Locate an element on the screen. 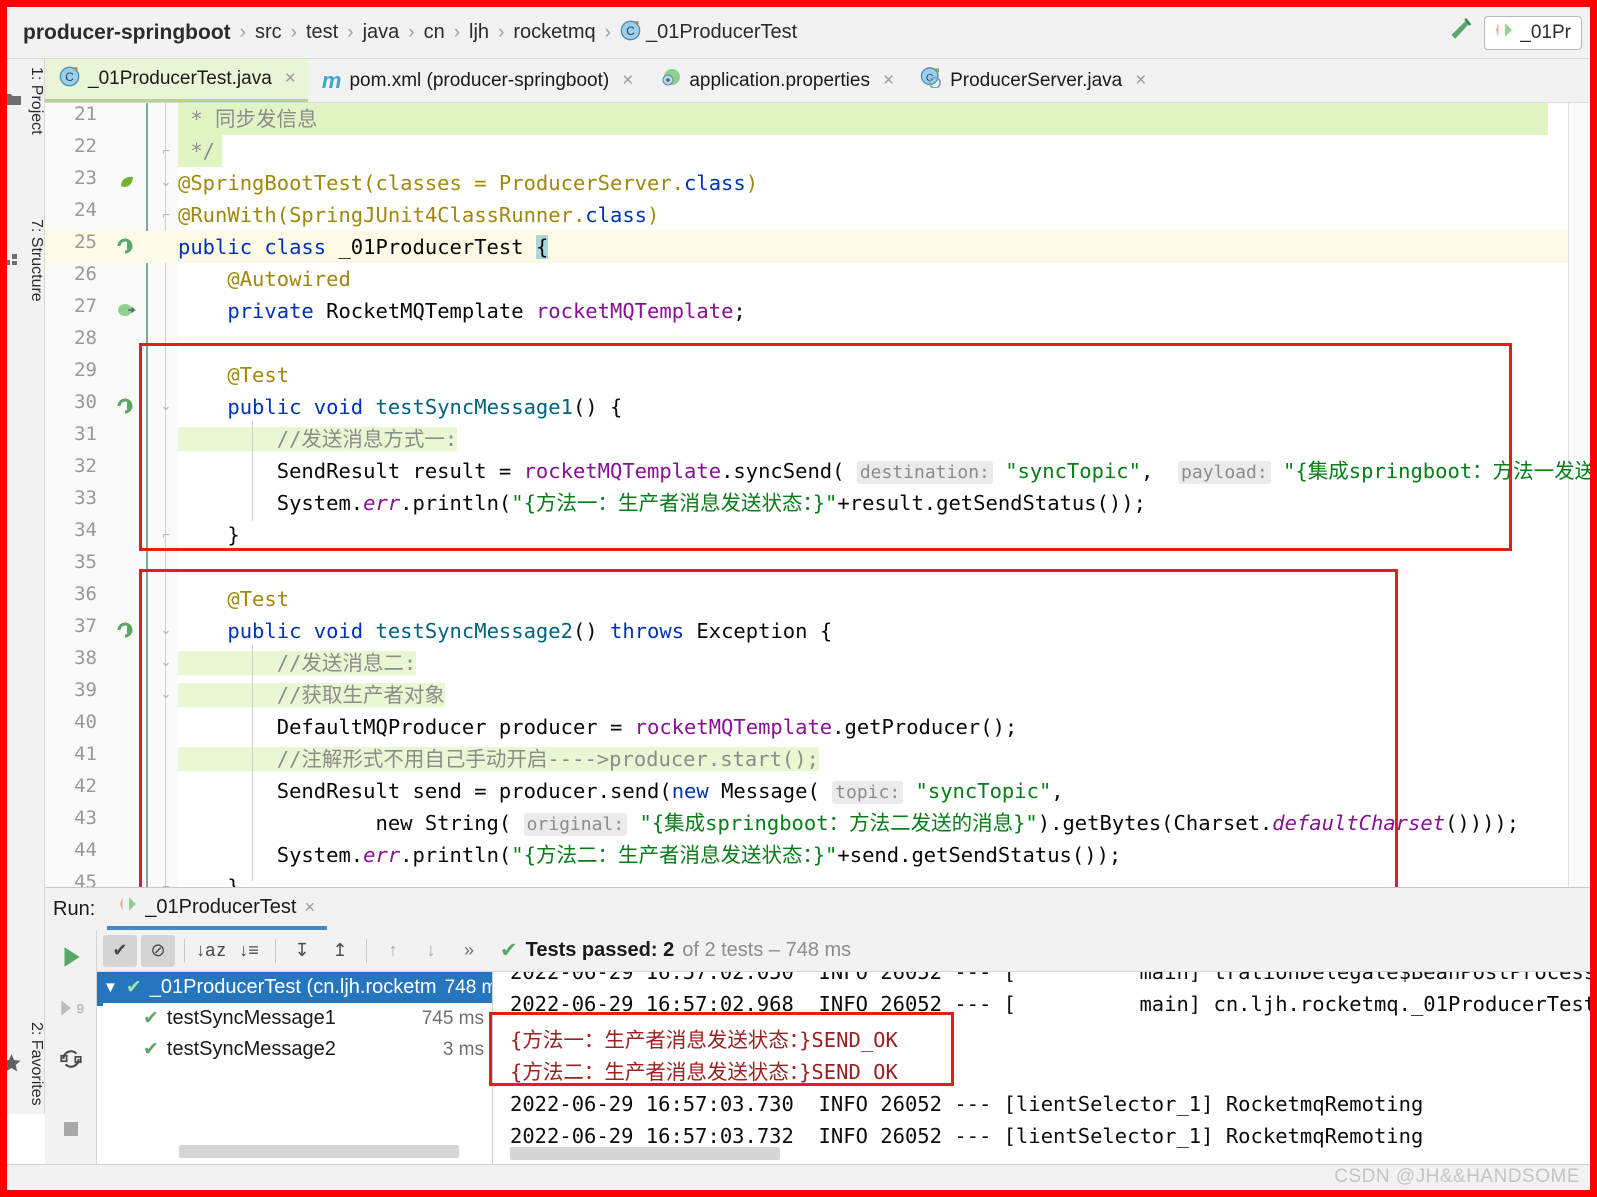 The width and height of the screenshot is (1597, 1197). code-token: DefaultMQProducer producer = is located at coordinates (406, 727).